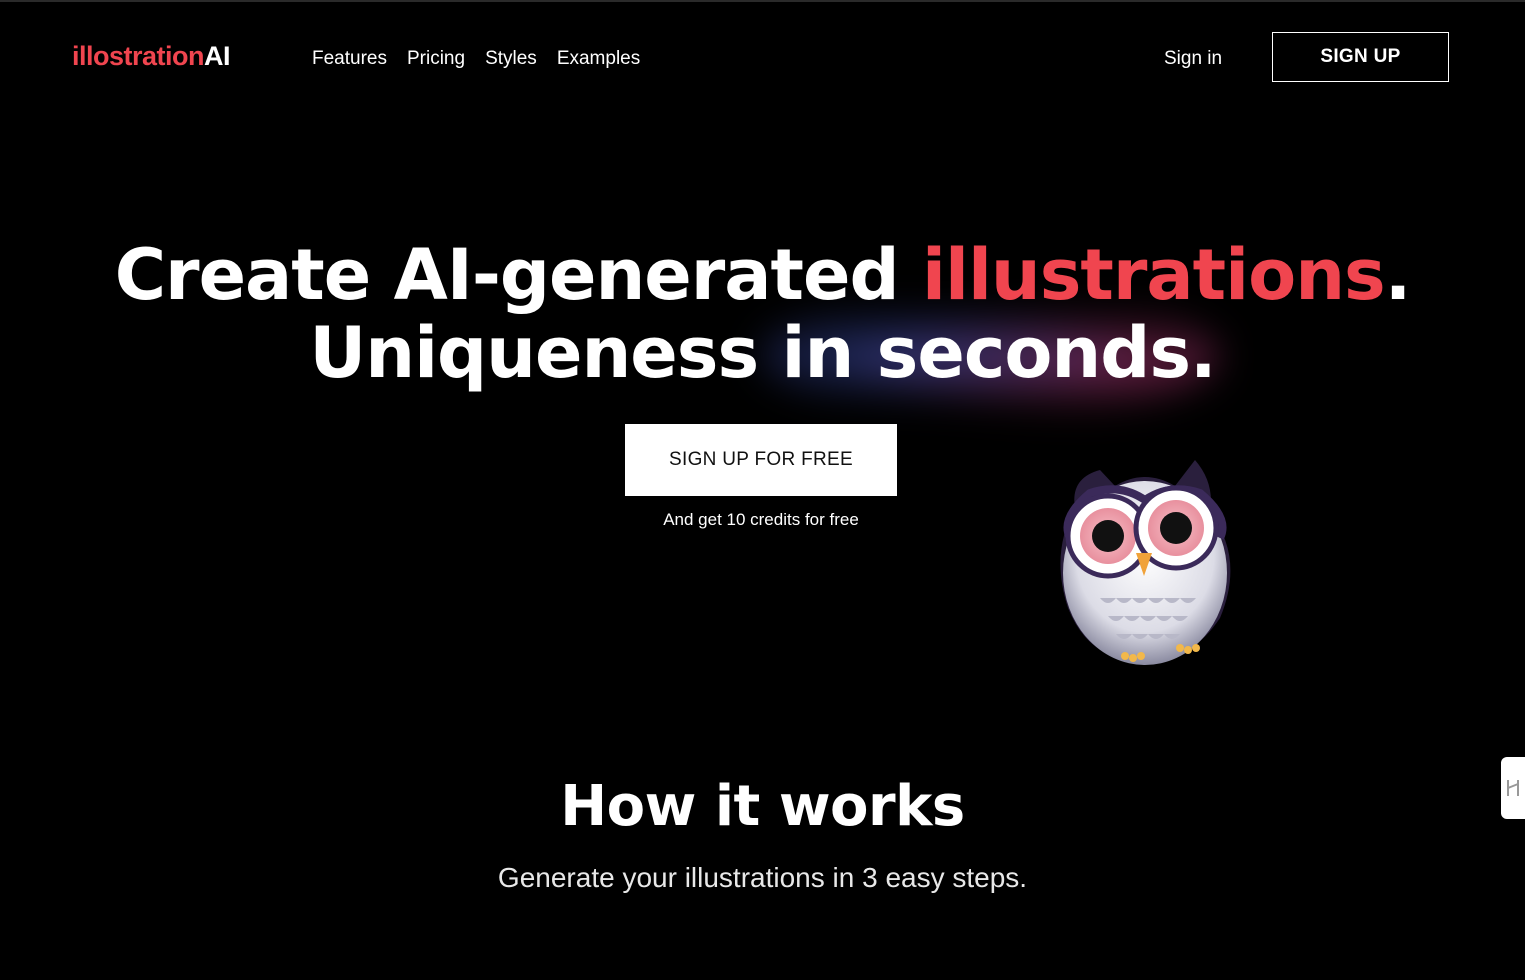 The width and height of the screenshot is (1525, 980). I want to click on main-nav: Features Pricing Styles Examples, so click(476, 59).